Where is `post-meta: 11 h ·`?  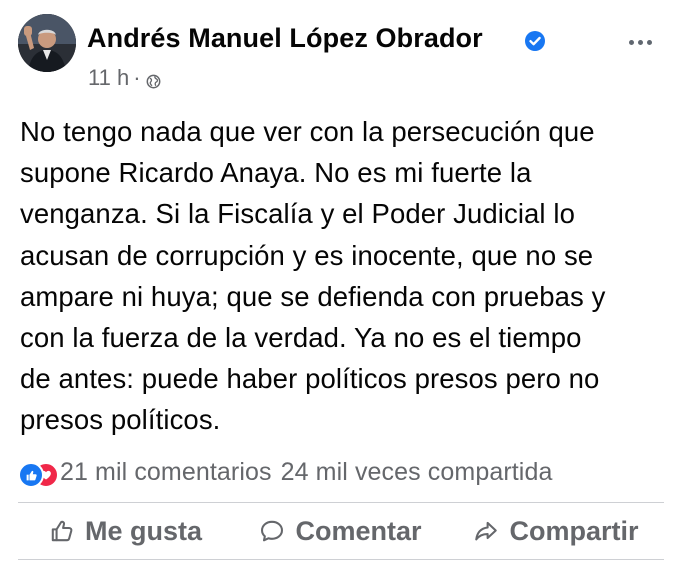
post-meta: 11 h · is located at coordinates (124, 78).